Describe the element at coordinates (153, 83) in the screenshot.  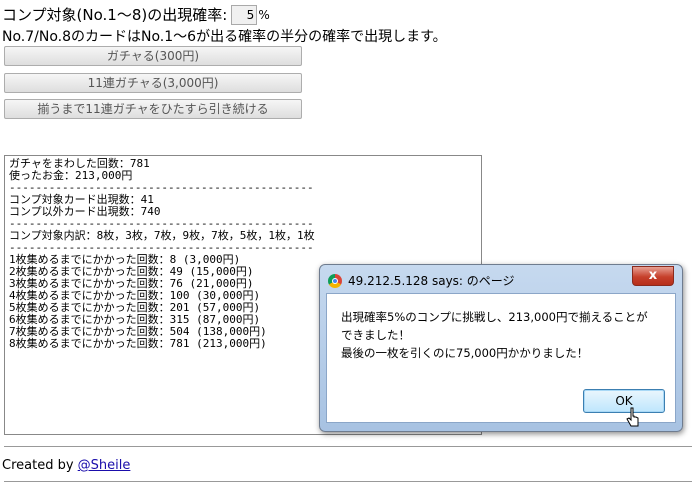
I see `eleven-gacha-button: 11連ガチャる(3,000円)` at that location.